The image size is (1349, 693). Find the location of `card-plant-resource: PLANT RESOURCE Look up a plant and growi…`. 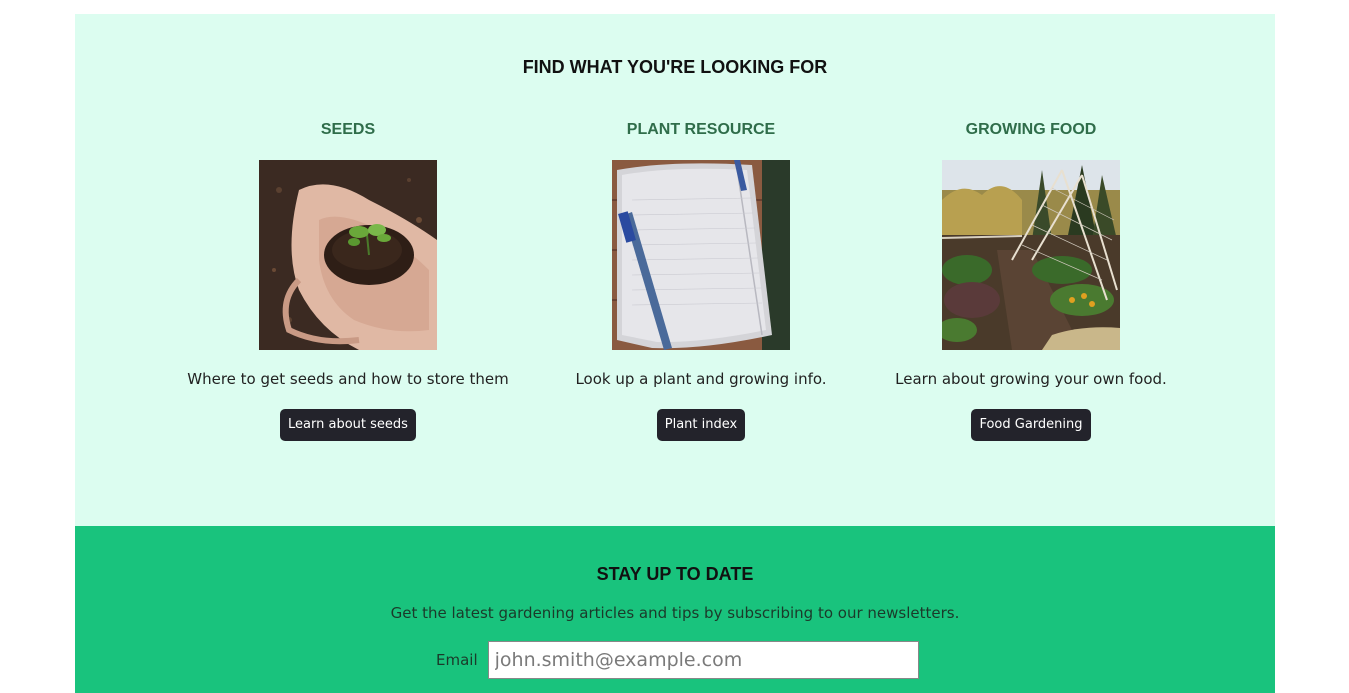

card-plant-resource: PLANT RESOURCE Look up a plant and growi… is located at coordinates (701, 280).